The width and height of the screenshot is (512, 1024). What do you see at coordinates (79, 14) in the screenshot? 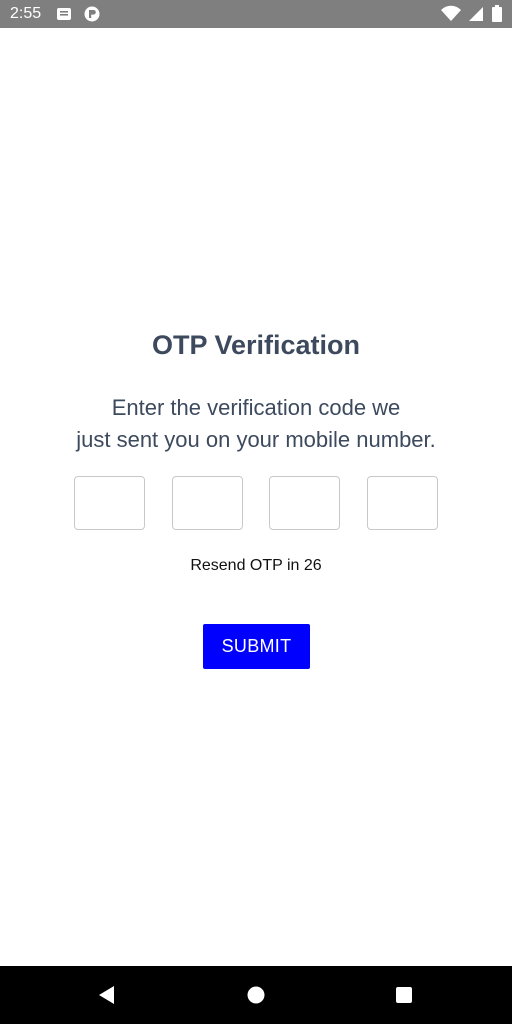
I see `status-left-icons` at bounding box center [79, 14].